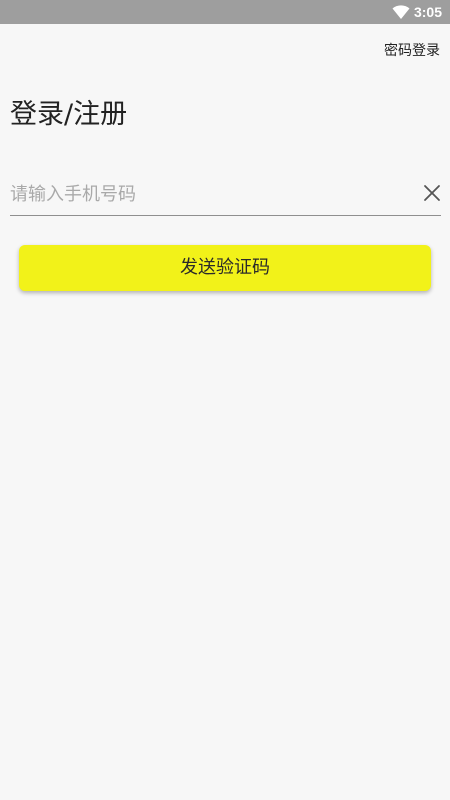 This screenshot has width=450, height=800. Describe the element at coordinates (69, 114) in the screenshot. I see `page-title: 登录/注册` at that location.